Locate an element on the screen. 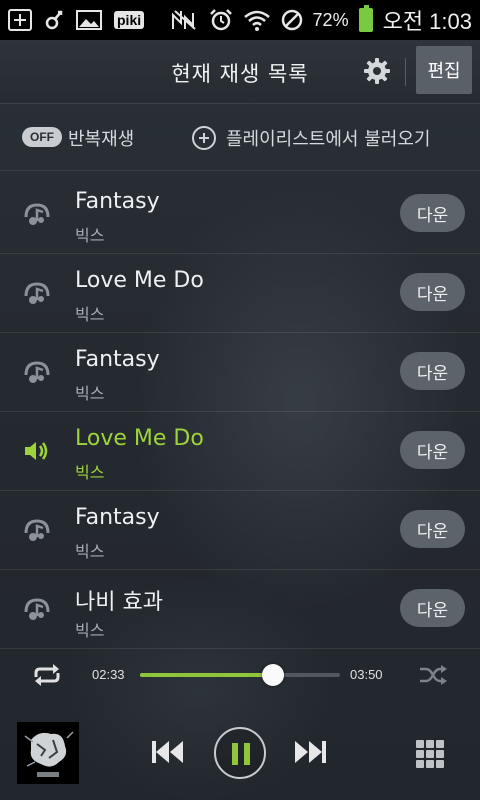 This screenshot has width=480, height=800. load-from-playlist-button: 플레이리스트에서 불러오기 is located at coordinates (328, 138).